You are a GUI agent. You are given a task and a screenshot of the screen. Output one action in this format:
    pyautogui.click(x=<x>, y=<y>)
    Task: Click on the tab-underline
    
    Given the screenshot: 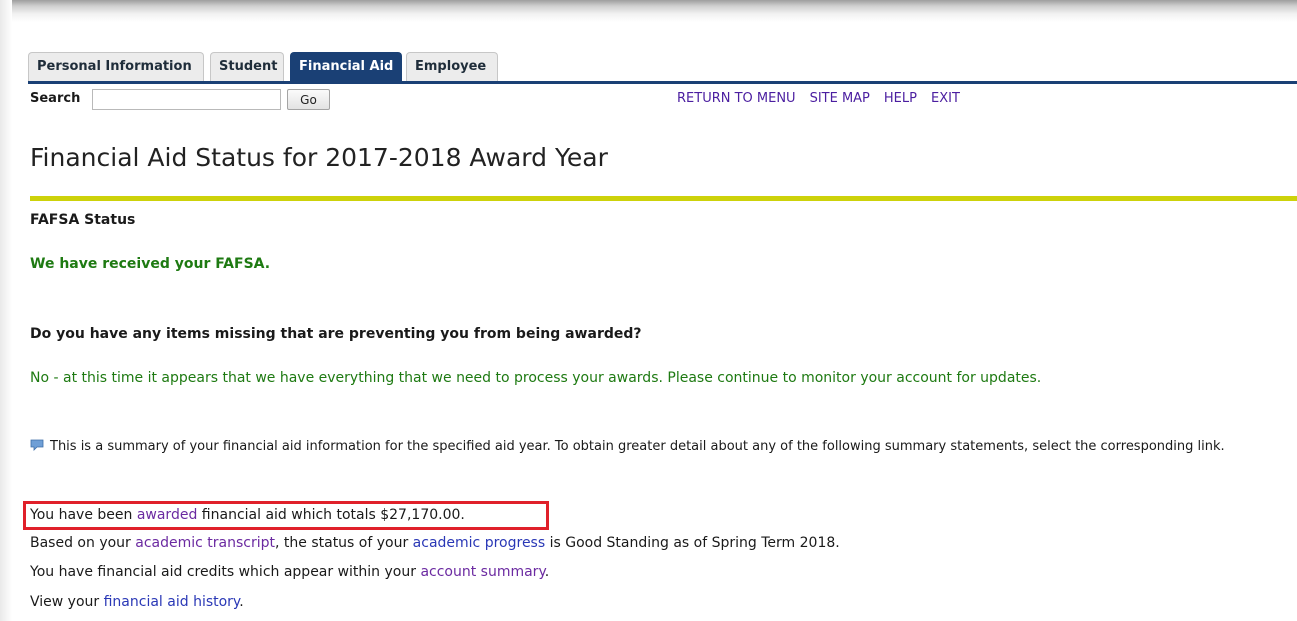 What is the action you would take?
    pyautogui.click(x=662, y=82)
    